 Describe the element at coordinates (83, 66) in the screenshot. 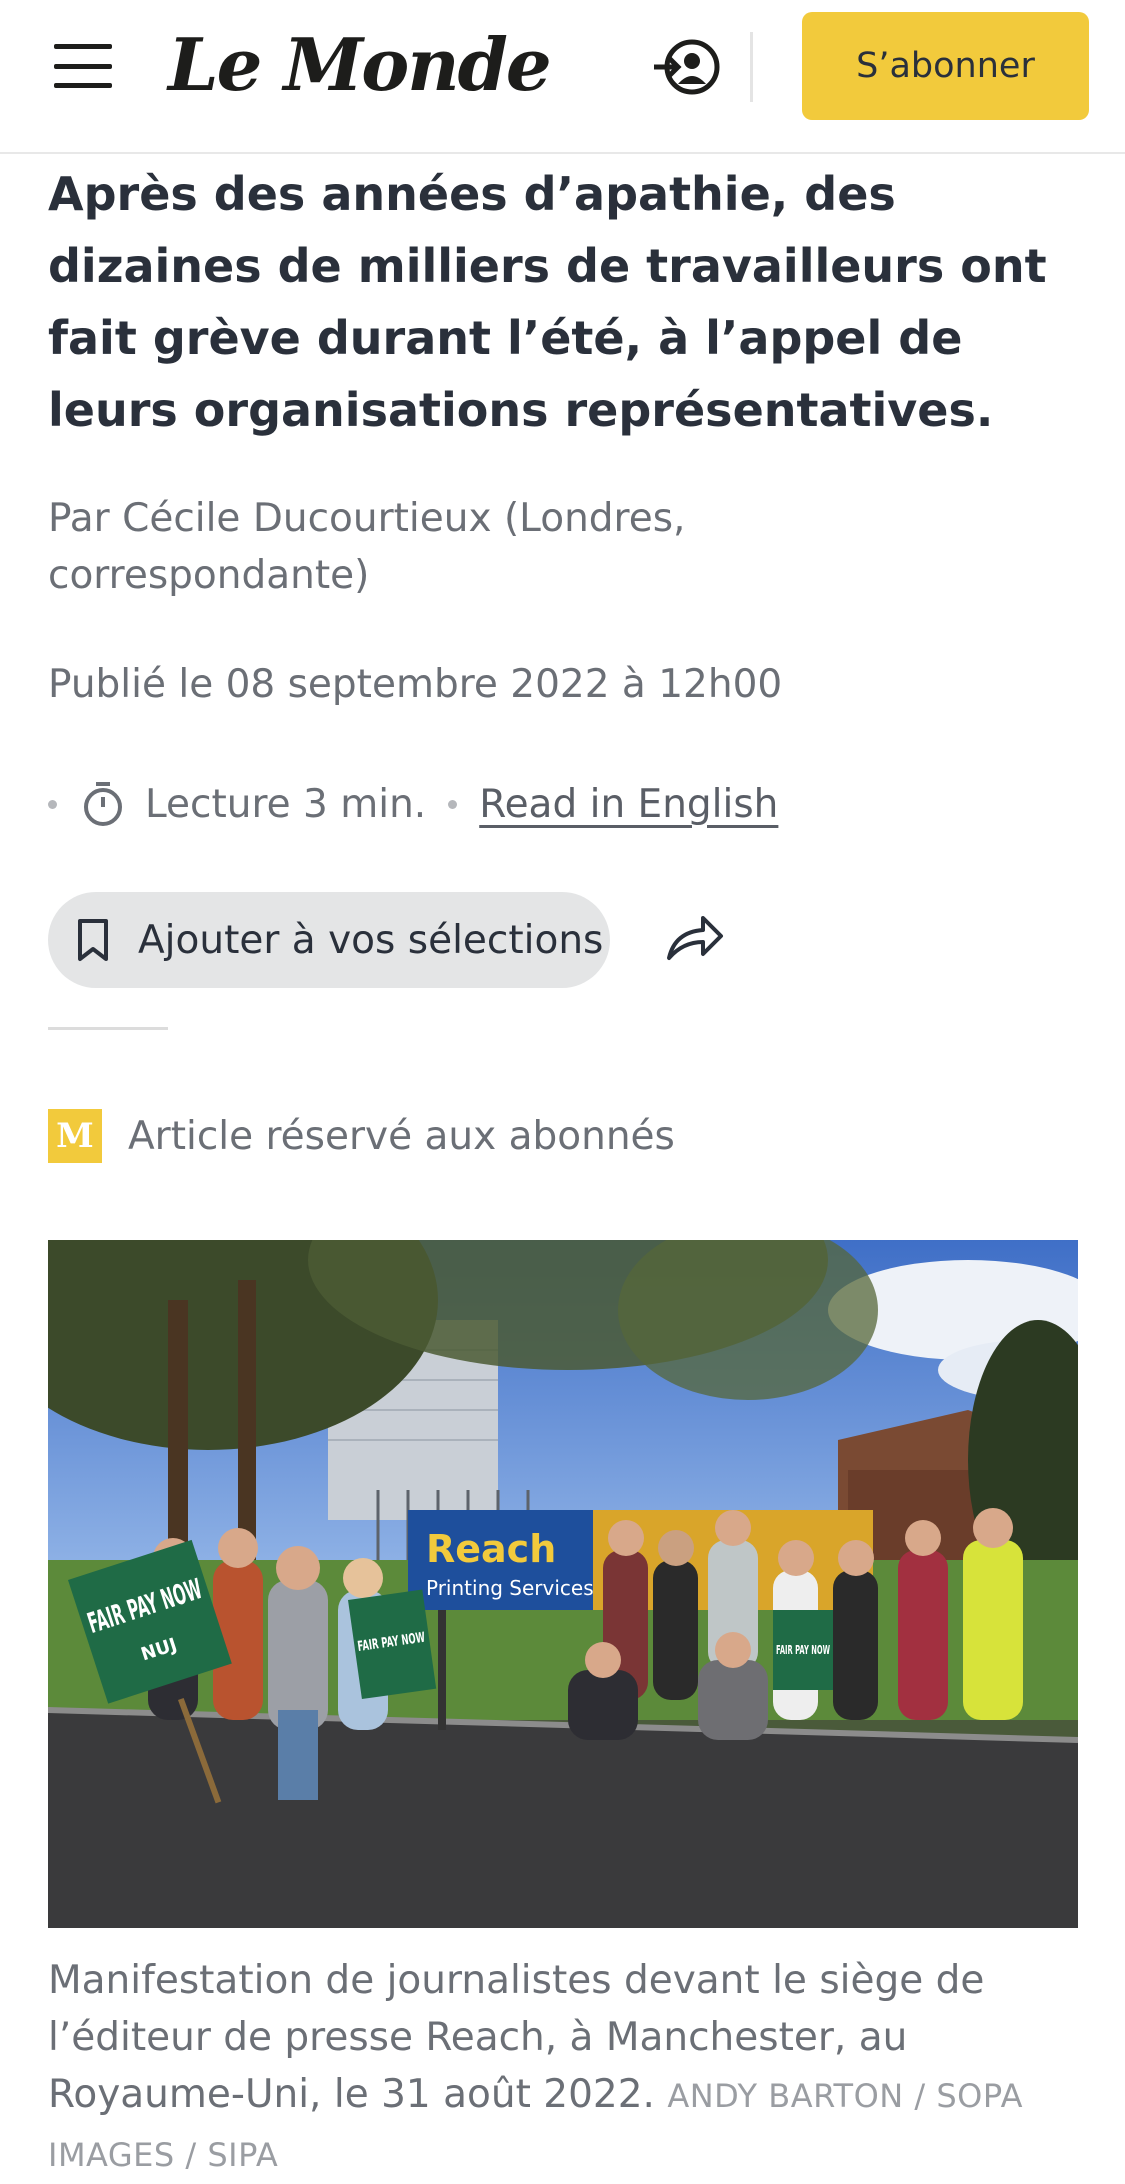

I see `menu-icon` at that location.